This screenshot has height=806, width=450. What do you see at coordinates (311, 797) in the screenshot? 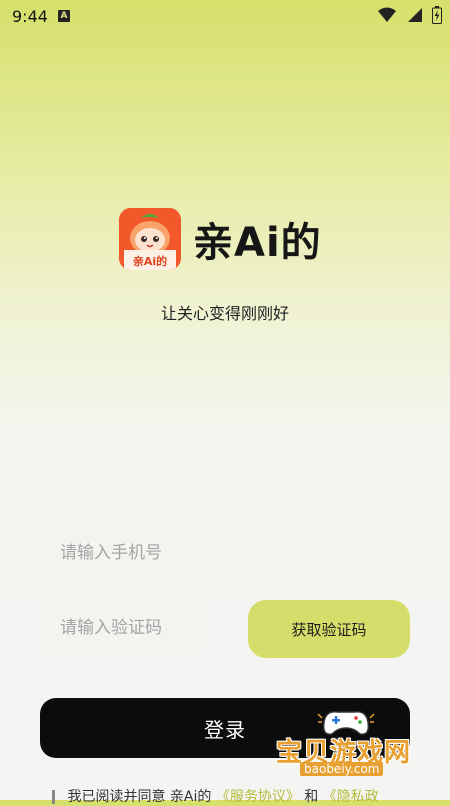
I see `agreement-conjunction: 和` at bounding box center [311, 797].